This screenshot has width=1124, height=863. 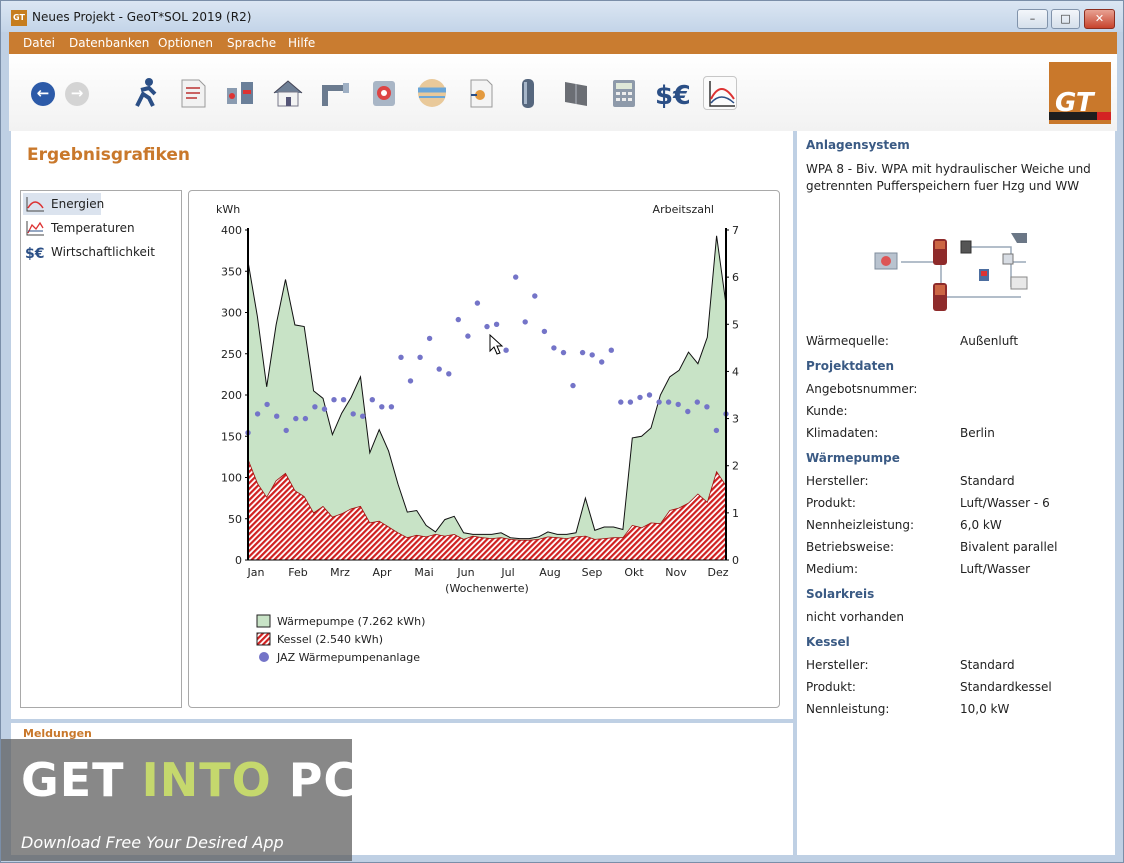 What do you see at coordinates (384, 93) in the screenshot?
I see `heat-pump-icon` at bounding box center [384, 93].